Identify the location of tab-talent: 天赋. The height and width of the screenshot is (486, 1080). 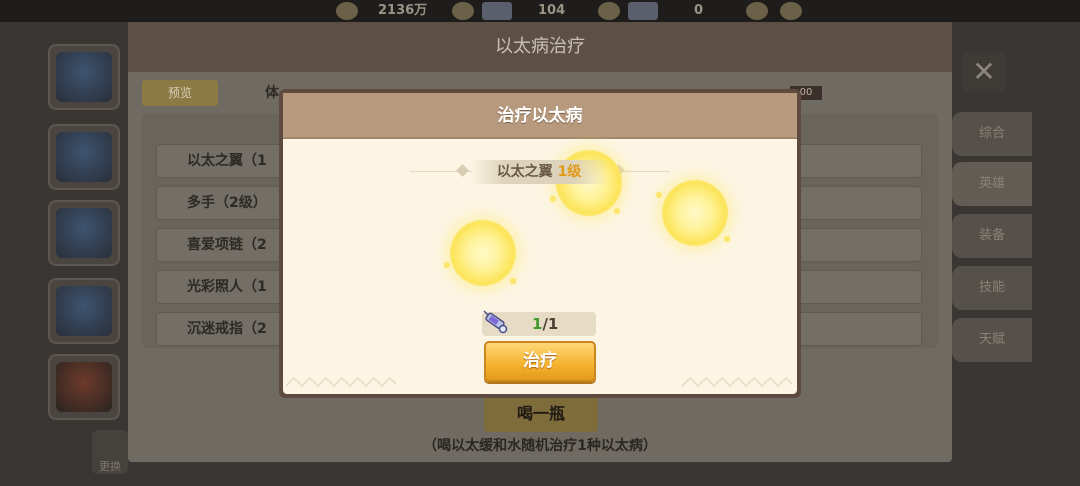
(992, 340).